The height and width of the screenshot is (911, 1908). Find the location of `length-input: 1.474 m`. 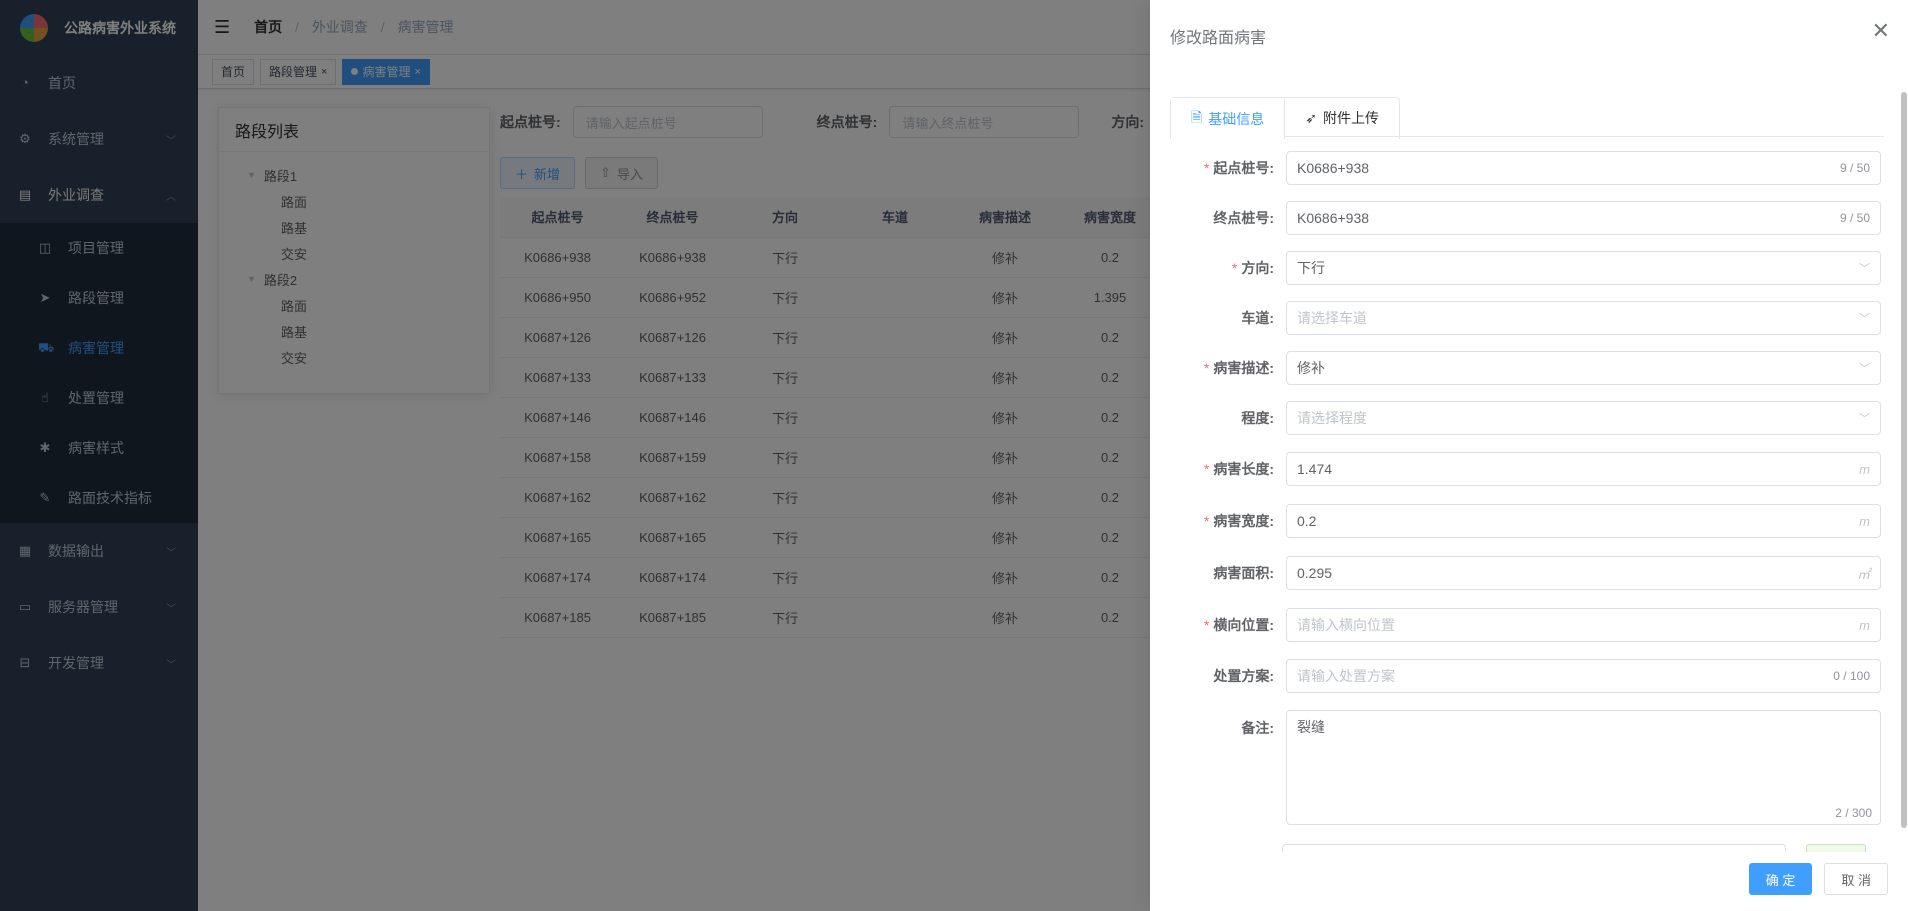

length-input: 1.474 m is located at coordinates (1583, 469).